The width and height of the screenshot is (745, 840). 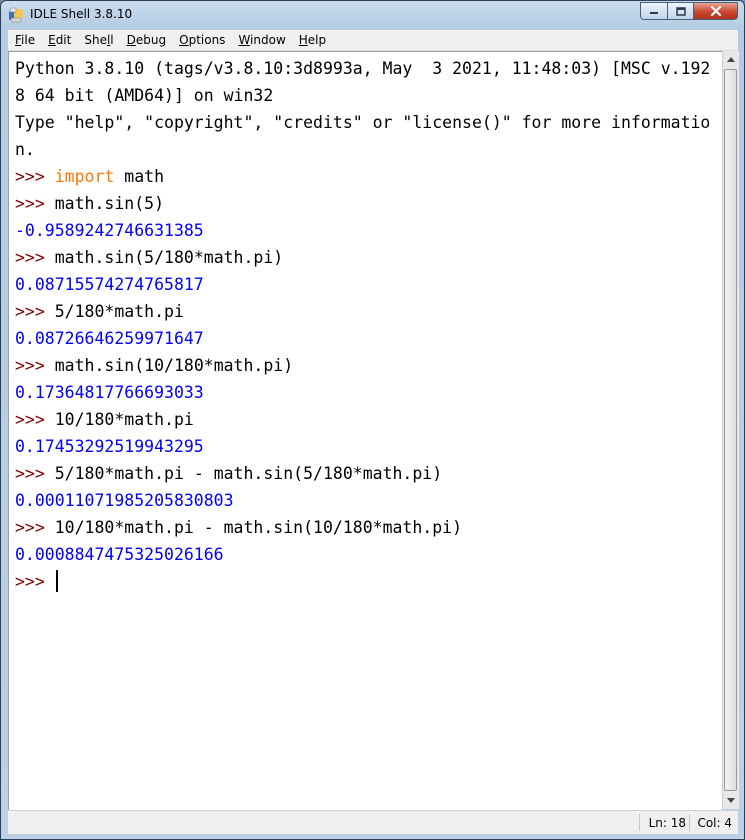 I want to click on output-text: 0.0008847475325026166, so click(x=119, y=554).